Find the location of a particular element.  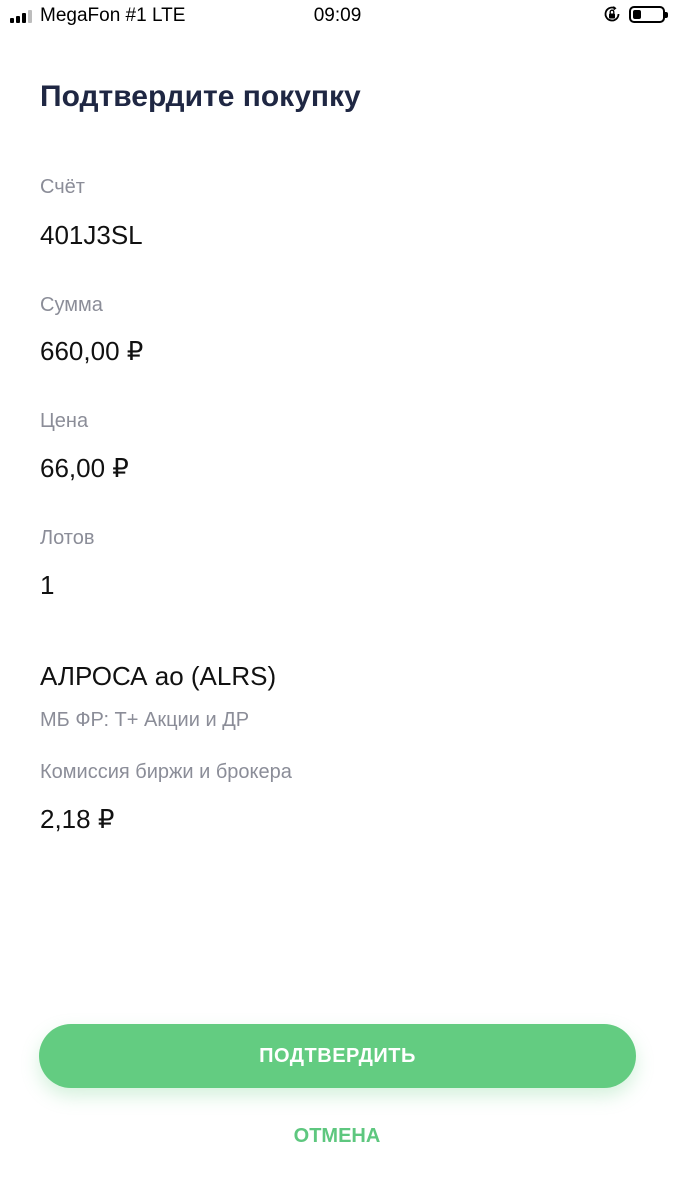

cancel-button: ОТМЕНА is located at coordinates (337, 1136).